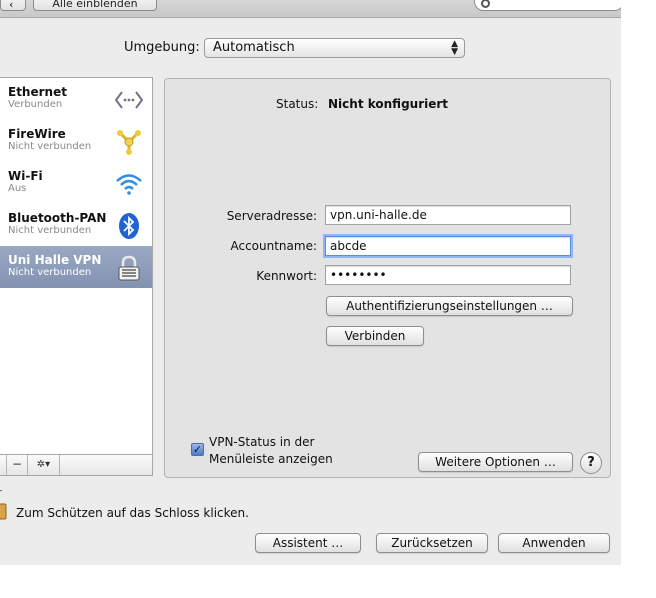 The width and height of the screenshot is (656, 598). What do you see at coordinates (3, 465) in the screenshot?
I see `add-service-button` at bounding box center [3, 465].